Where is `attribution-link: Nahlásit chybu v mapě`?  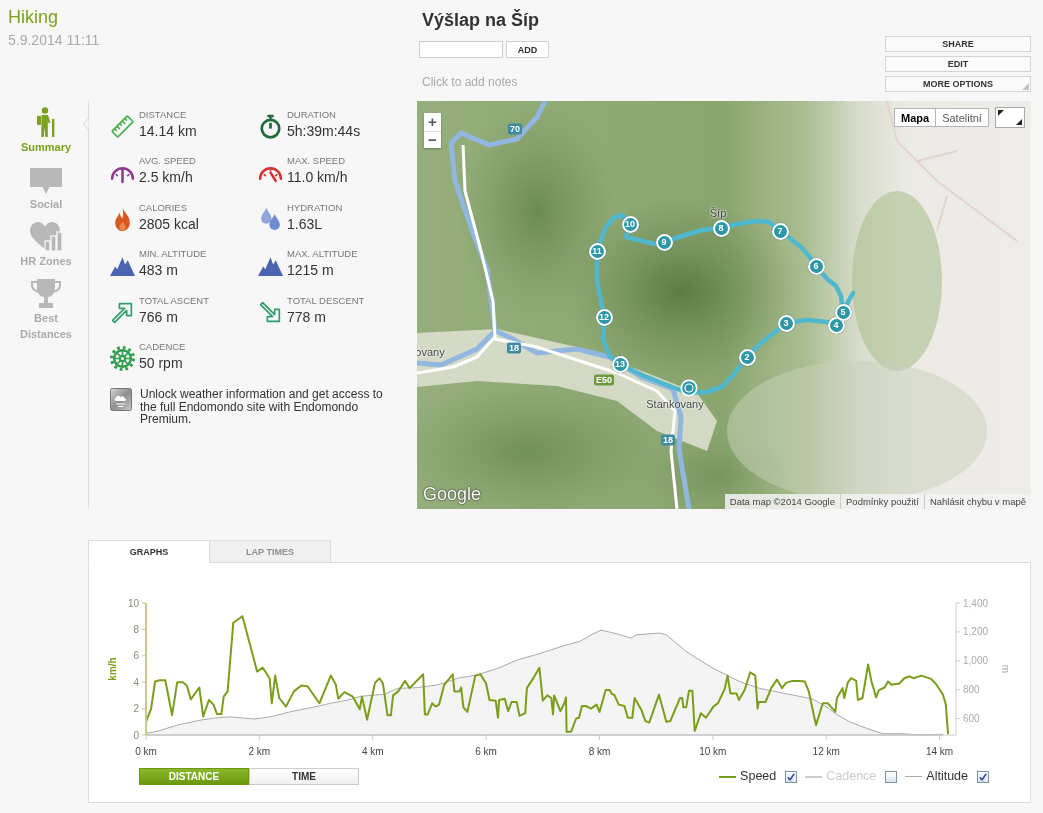 attribution-link: Nahlásit chybu v mapě is located at coordinates (977, 501).